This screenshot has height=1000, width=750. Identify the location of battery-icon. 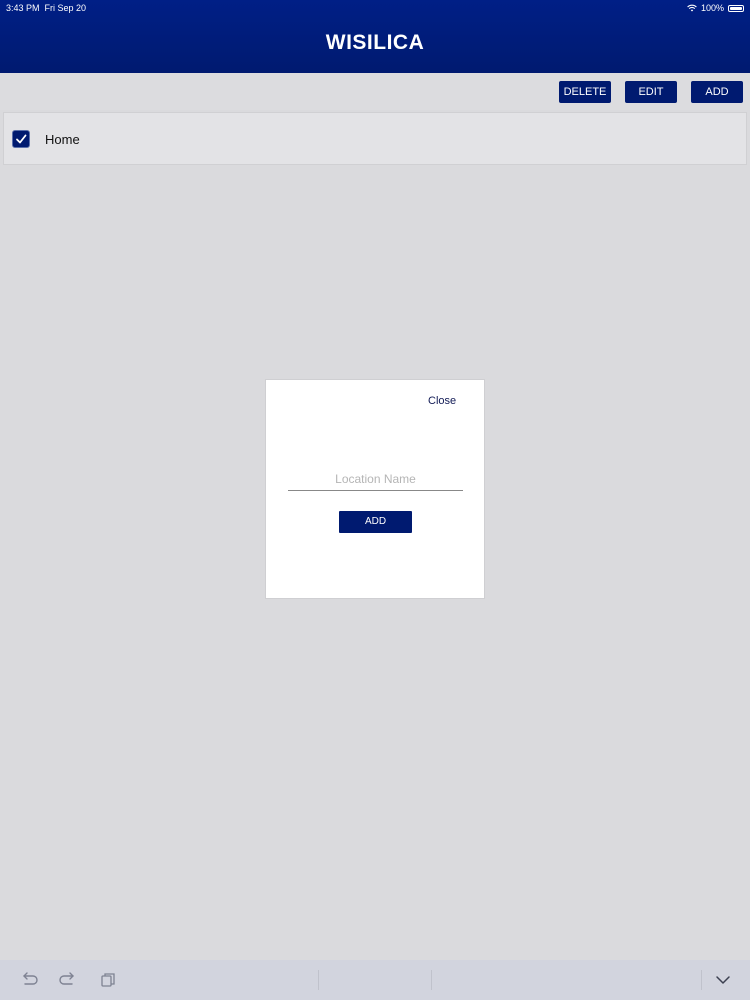
(736, 8).